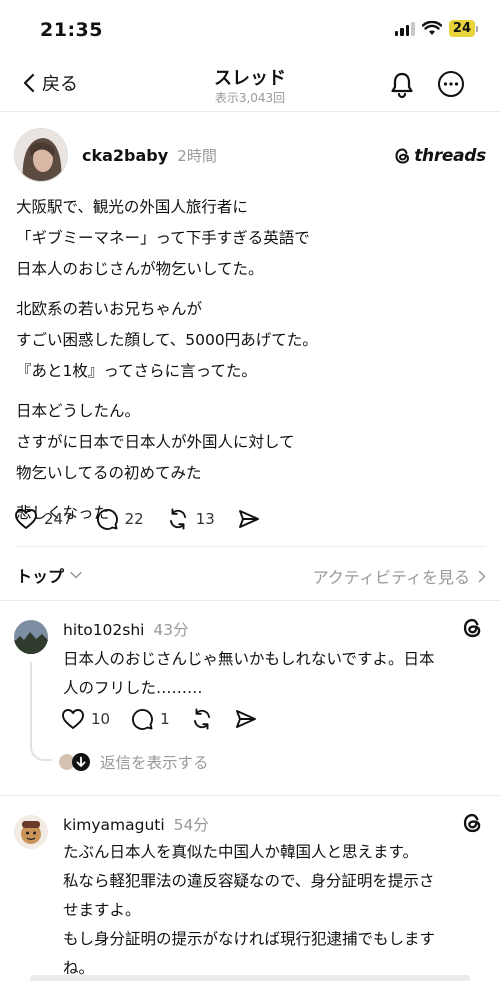 This screenshot has width=500, height=981. I want to click on sort-label: トップ, so click(40, 576).